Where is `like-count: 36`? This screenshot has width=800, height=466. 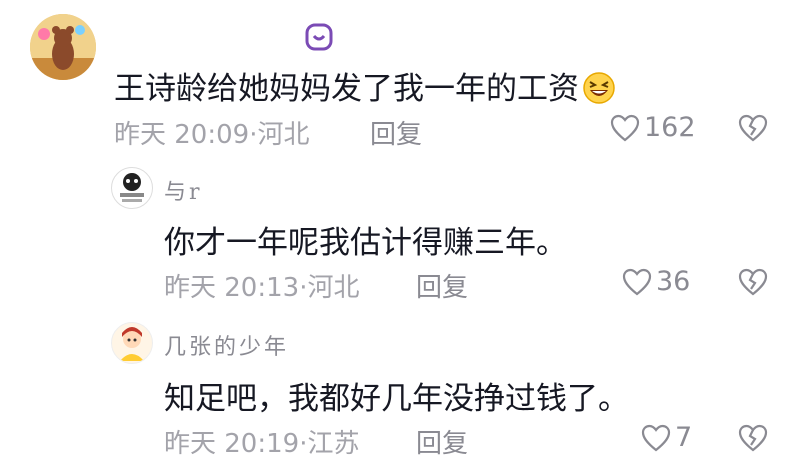 like-count: 36 is located at coordinates (673, 281).